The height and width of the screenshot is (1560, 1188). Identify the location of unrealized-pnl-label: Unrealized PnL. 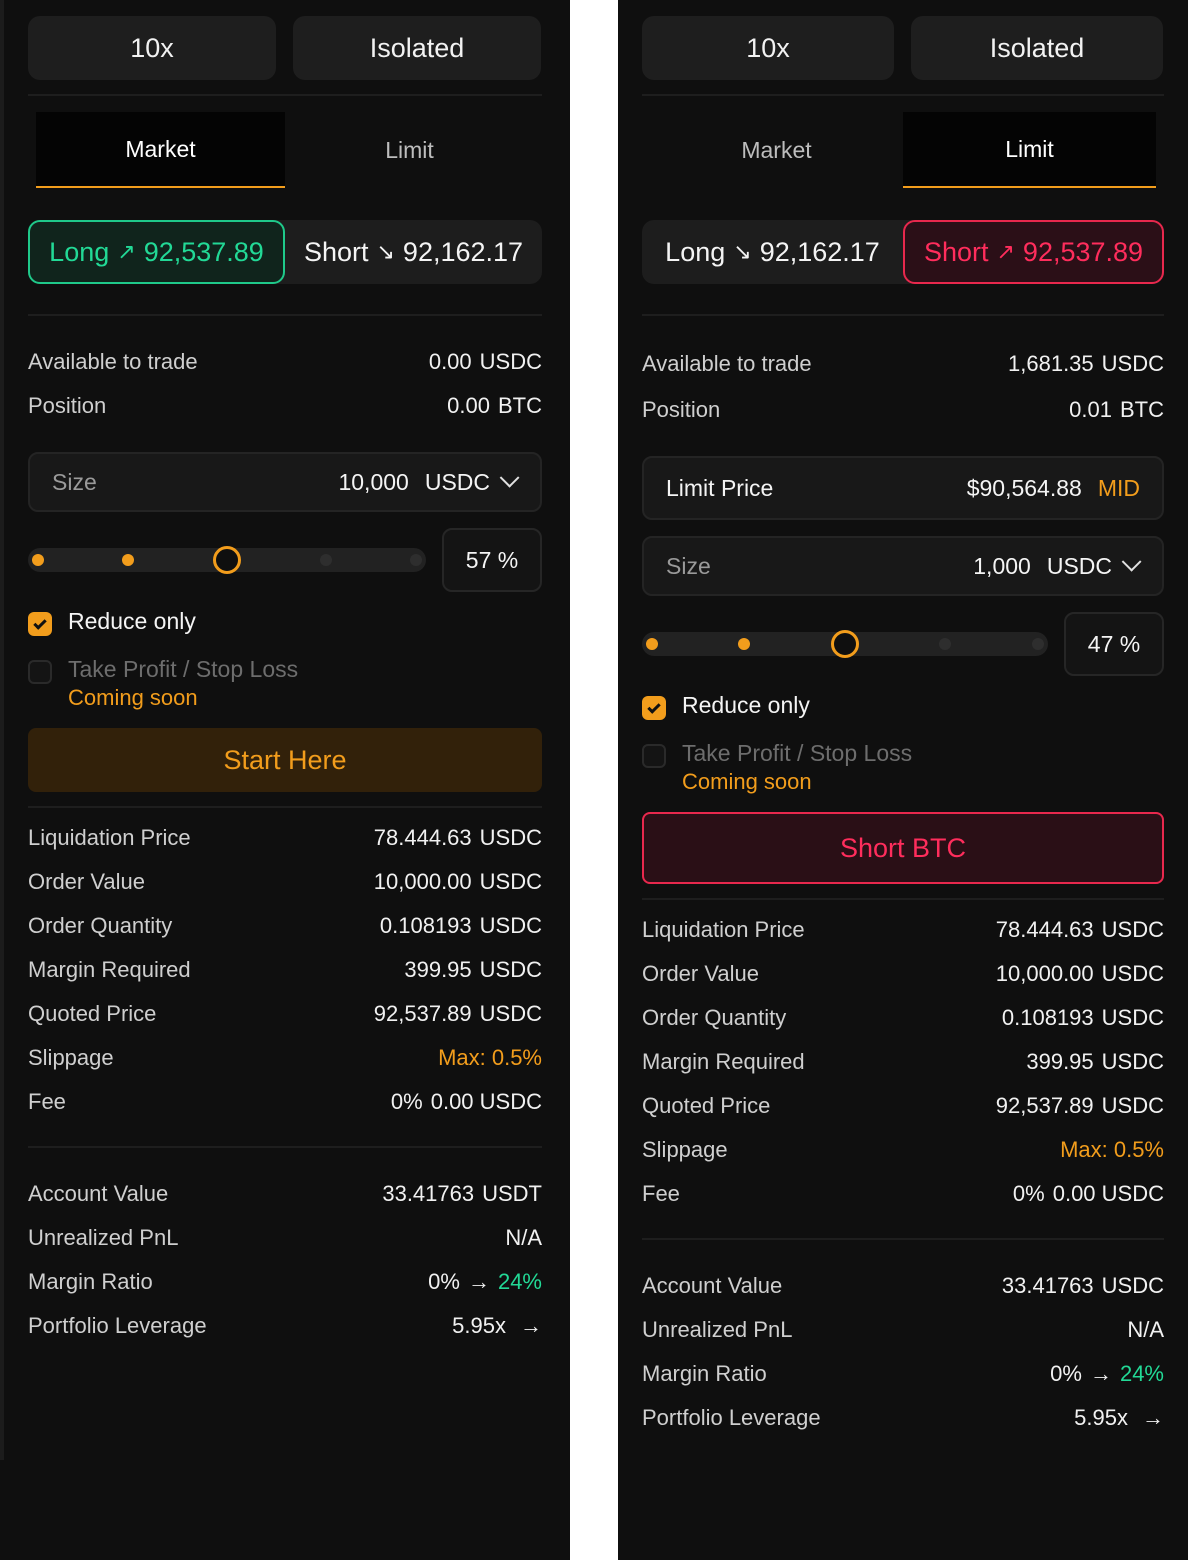
(717, 1329).